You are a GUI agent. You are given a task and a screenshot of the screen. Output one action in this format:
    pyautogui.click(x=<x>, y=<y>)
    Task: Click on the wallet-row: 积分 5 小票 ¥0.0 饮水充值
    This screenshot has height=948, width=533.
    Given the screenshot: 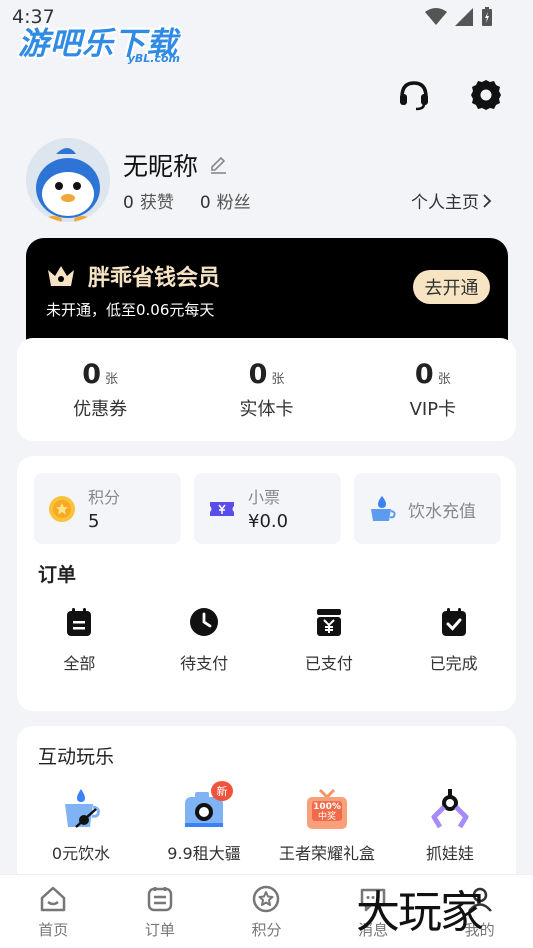 What is the action you would take?
    pyautogui.click(x=267, y=508)
    